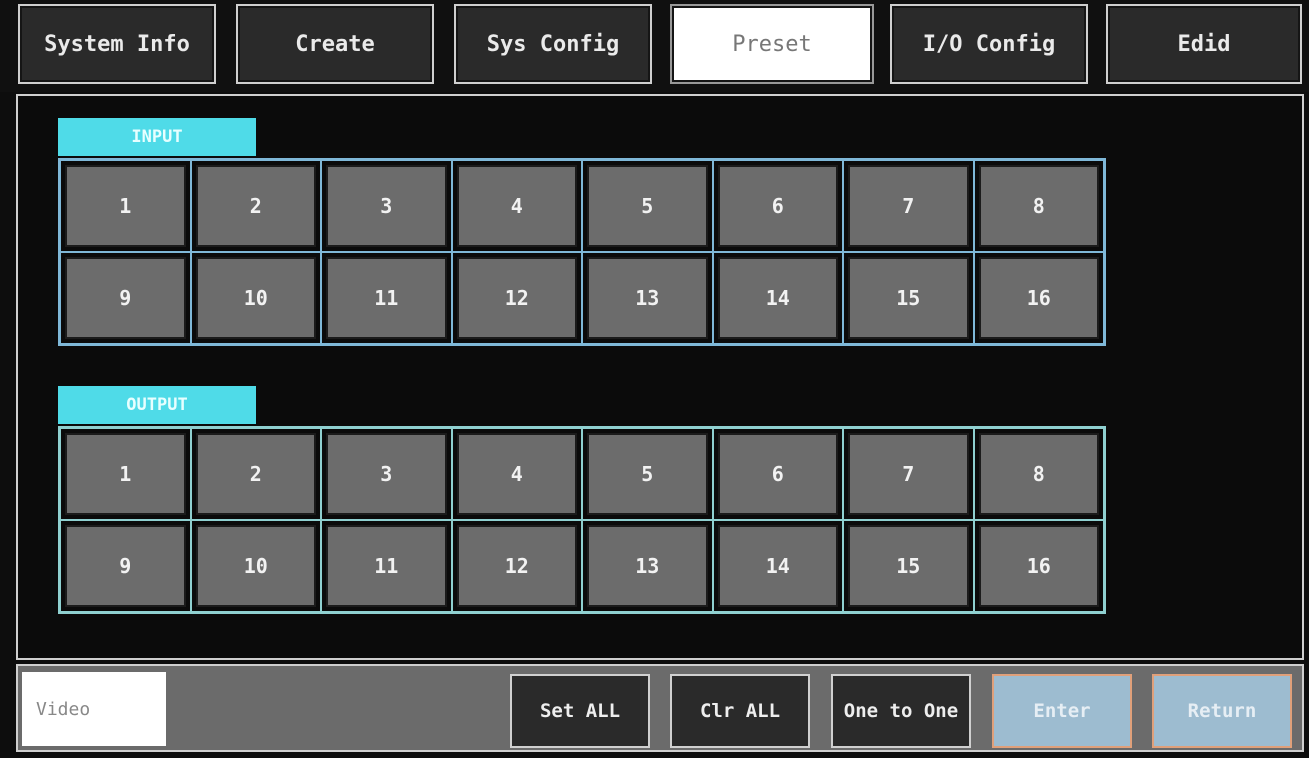 The width and height of the screenshot is (1309, 758). Describe the element at coordinates (157, 137) in the screenshot. I see `input-section-label: INPUT` at that location.